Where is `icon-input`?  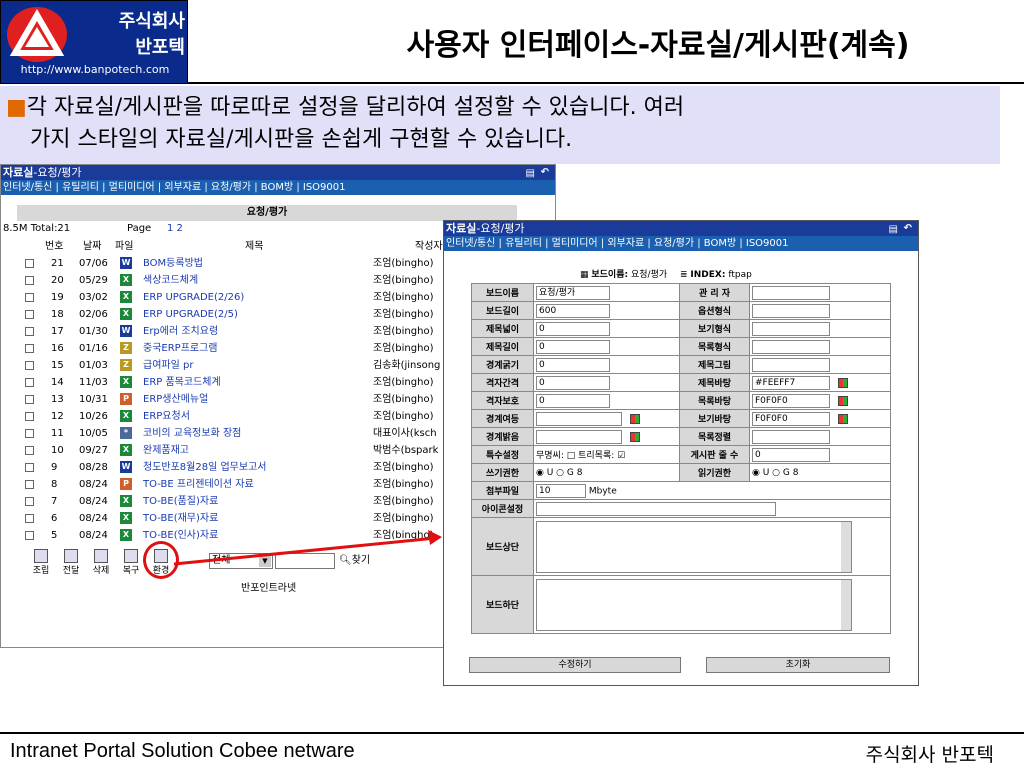
icon-input is located at coordinates (656, 508).